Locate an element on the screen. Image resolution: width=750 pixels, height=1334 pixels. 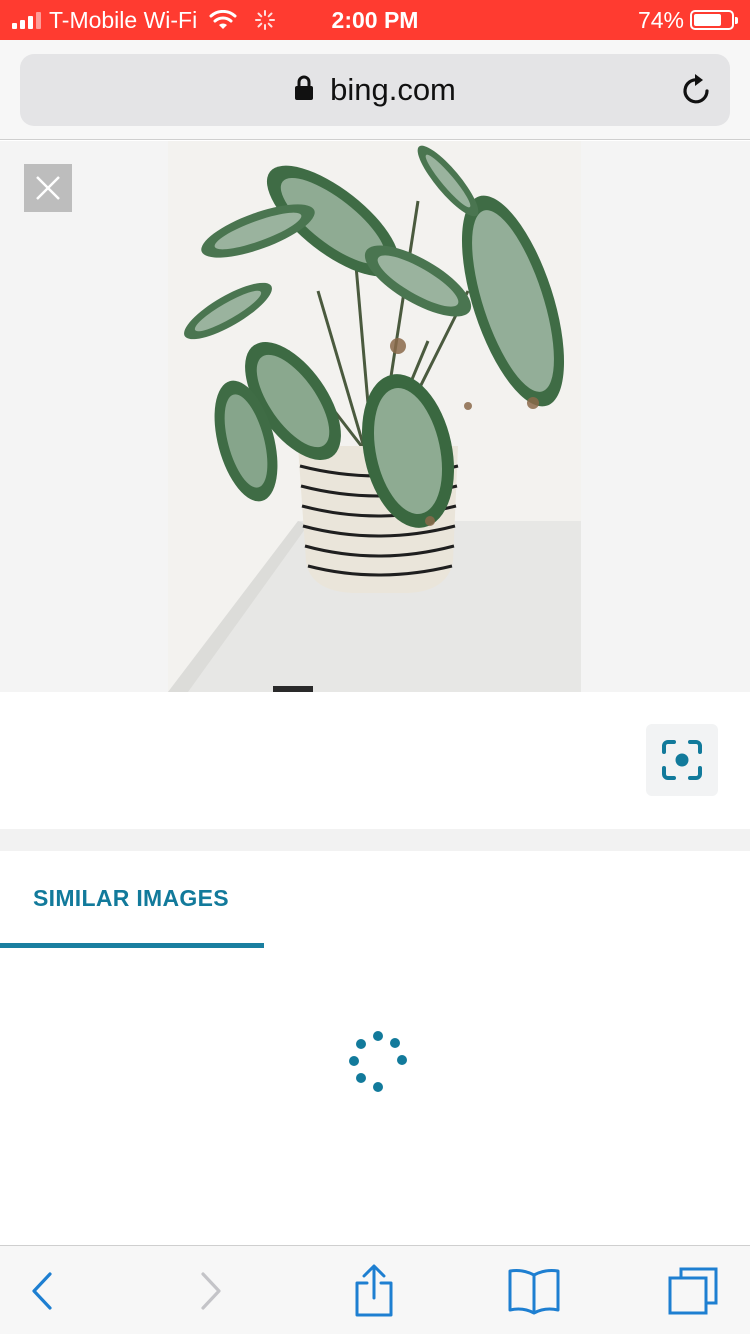
status-left: T-Mobile Wi-Fi is located at coordinates (144, 20).